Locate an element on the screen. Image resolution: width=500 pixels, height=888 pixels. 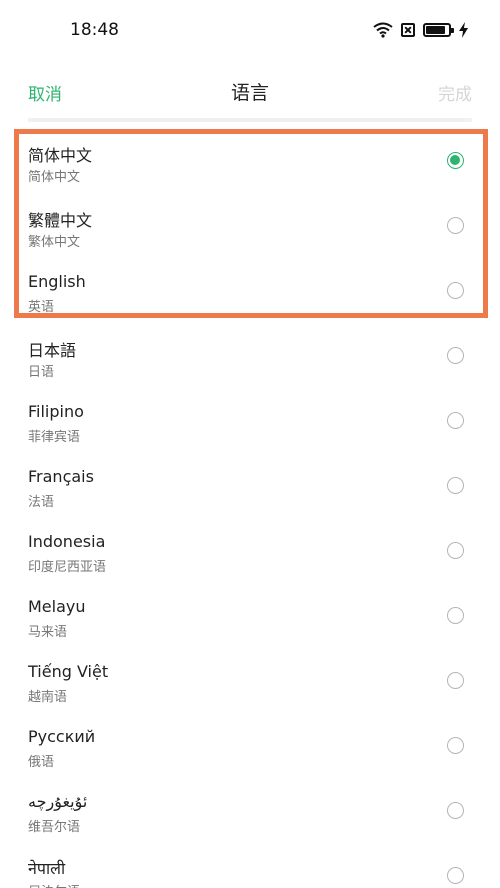
language-name: 繁體中文 is located at coordinates (60, 220).